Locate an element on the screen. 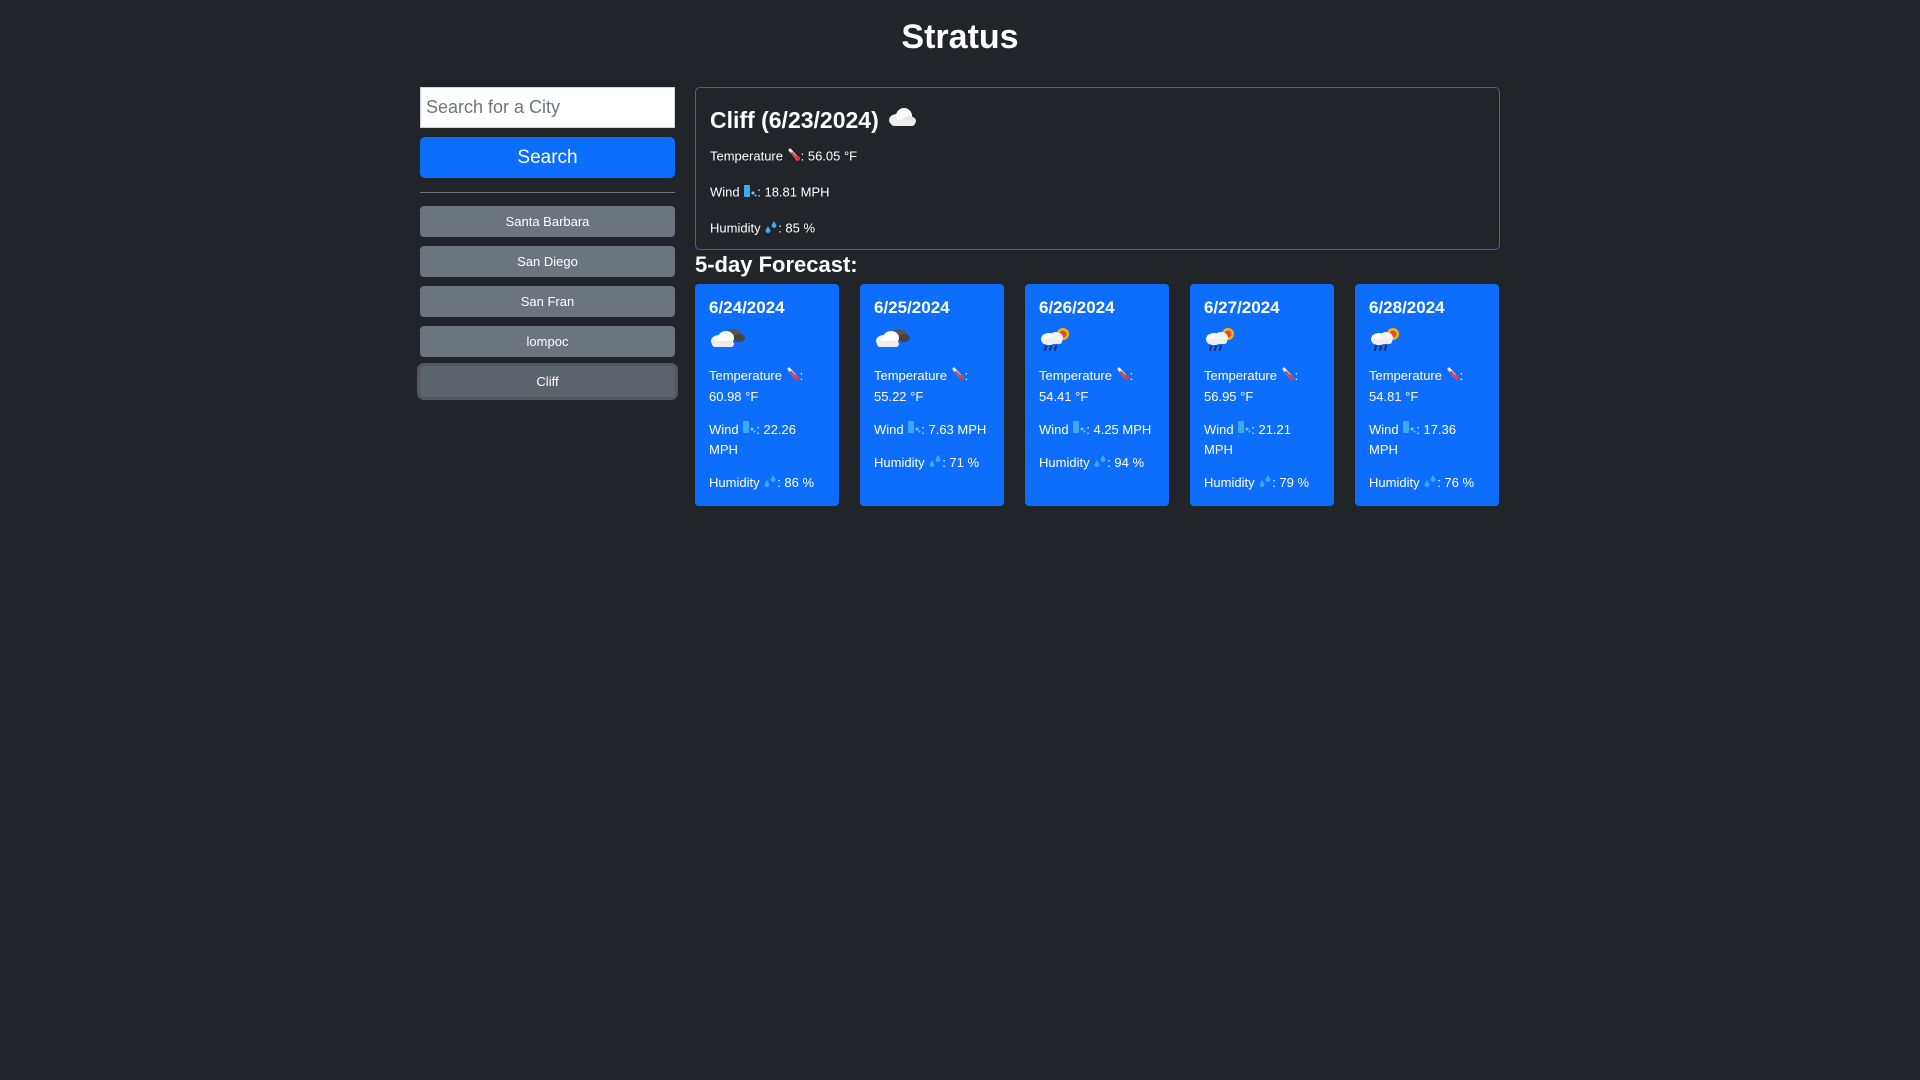  history-button-cliff: Cliff is located at coordinates (547, 381).